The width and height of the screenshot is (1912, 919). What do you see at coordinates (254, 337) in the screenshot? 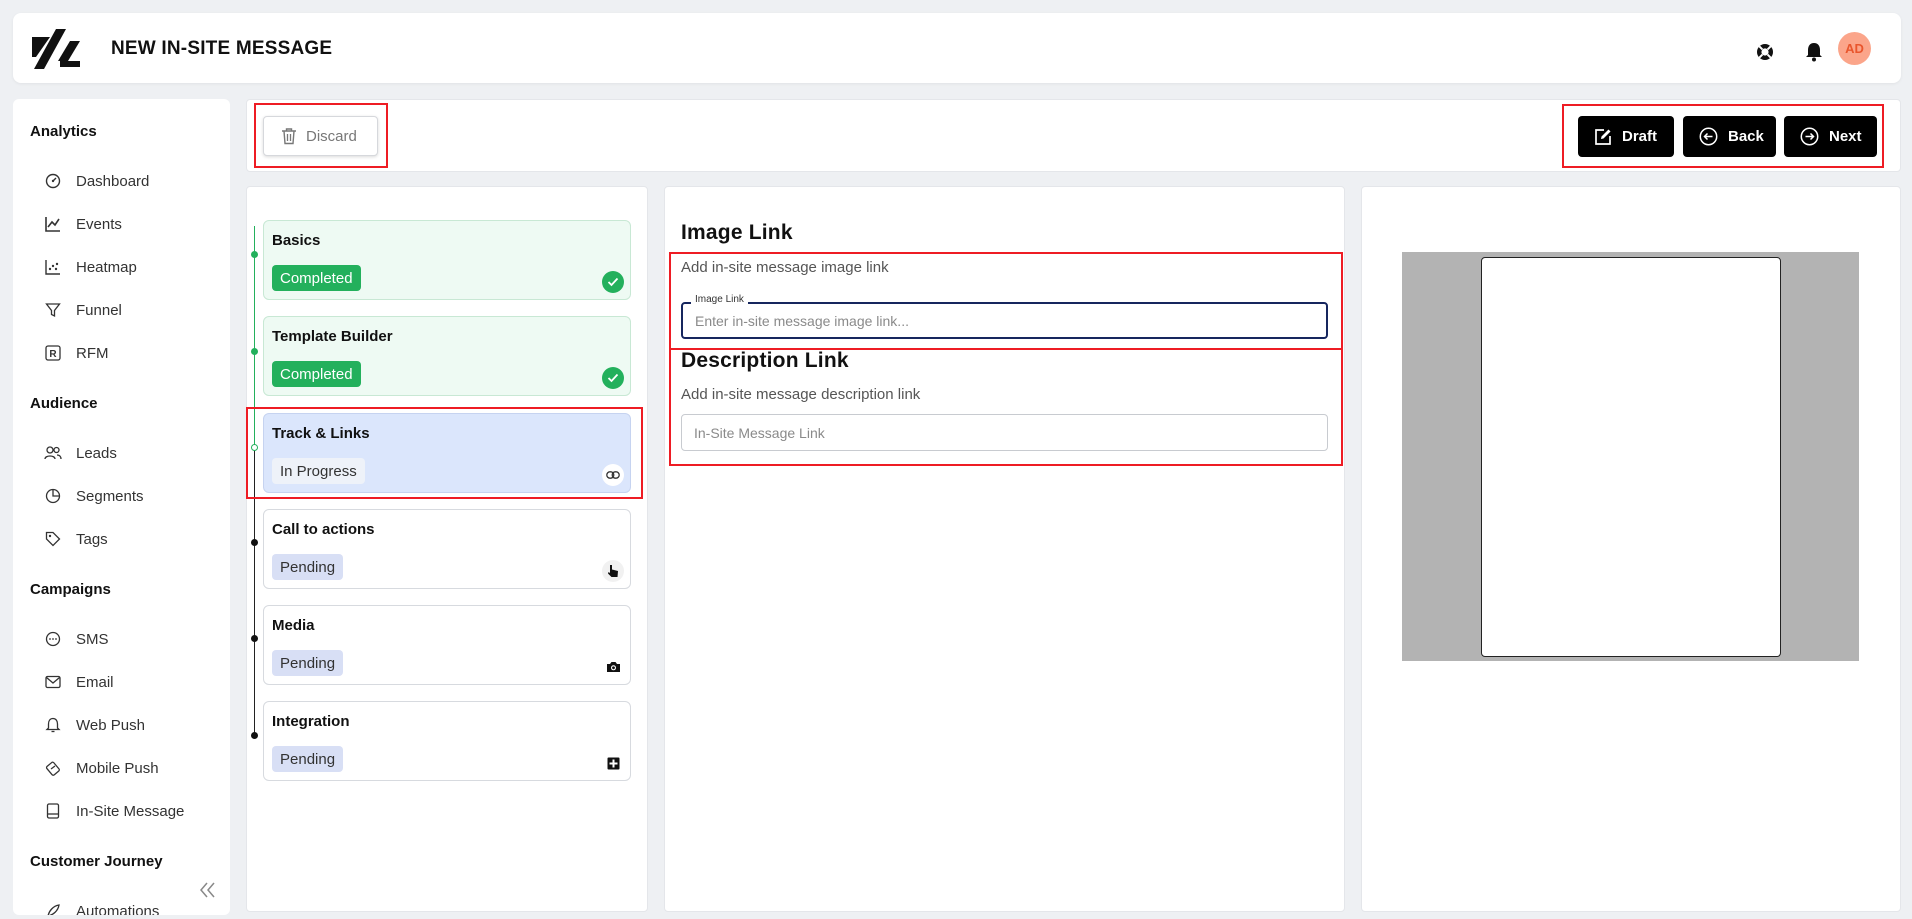
I see `timeline-line-completed` at bounding box center [254, 337].